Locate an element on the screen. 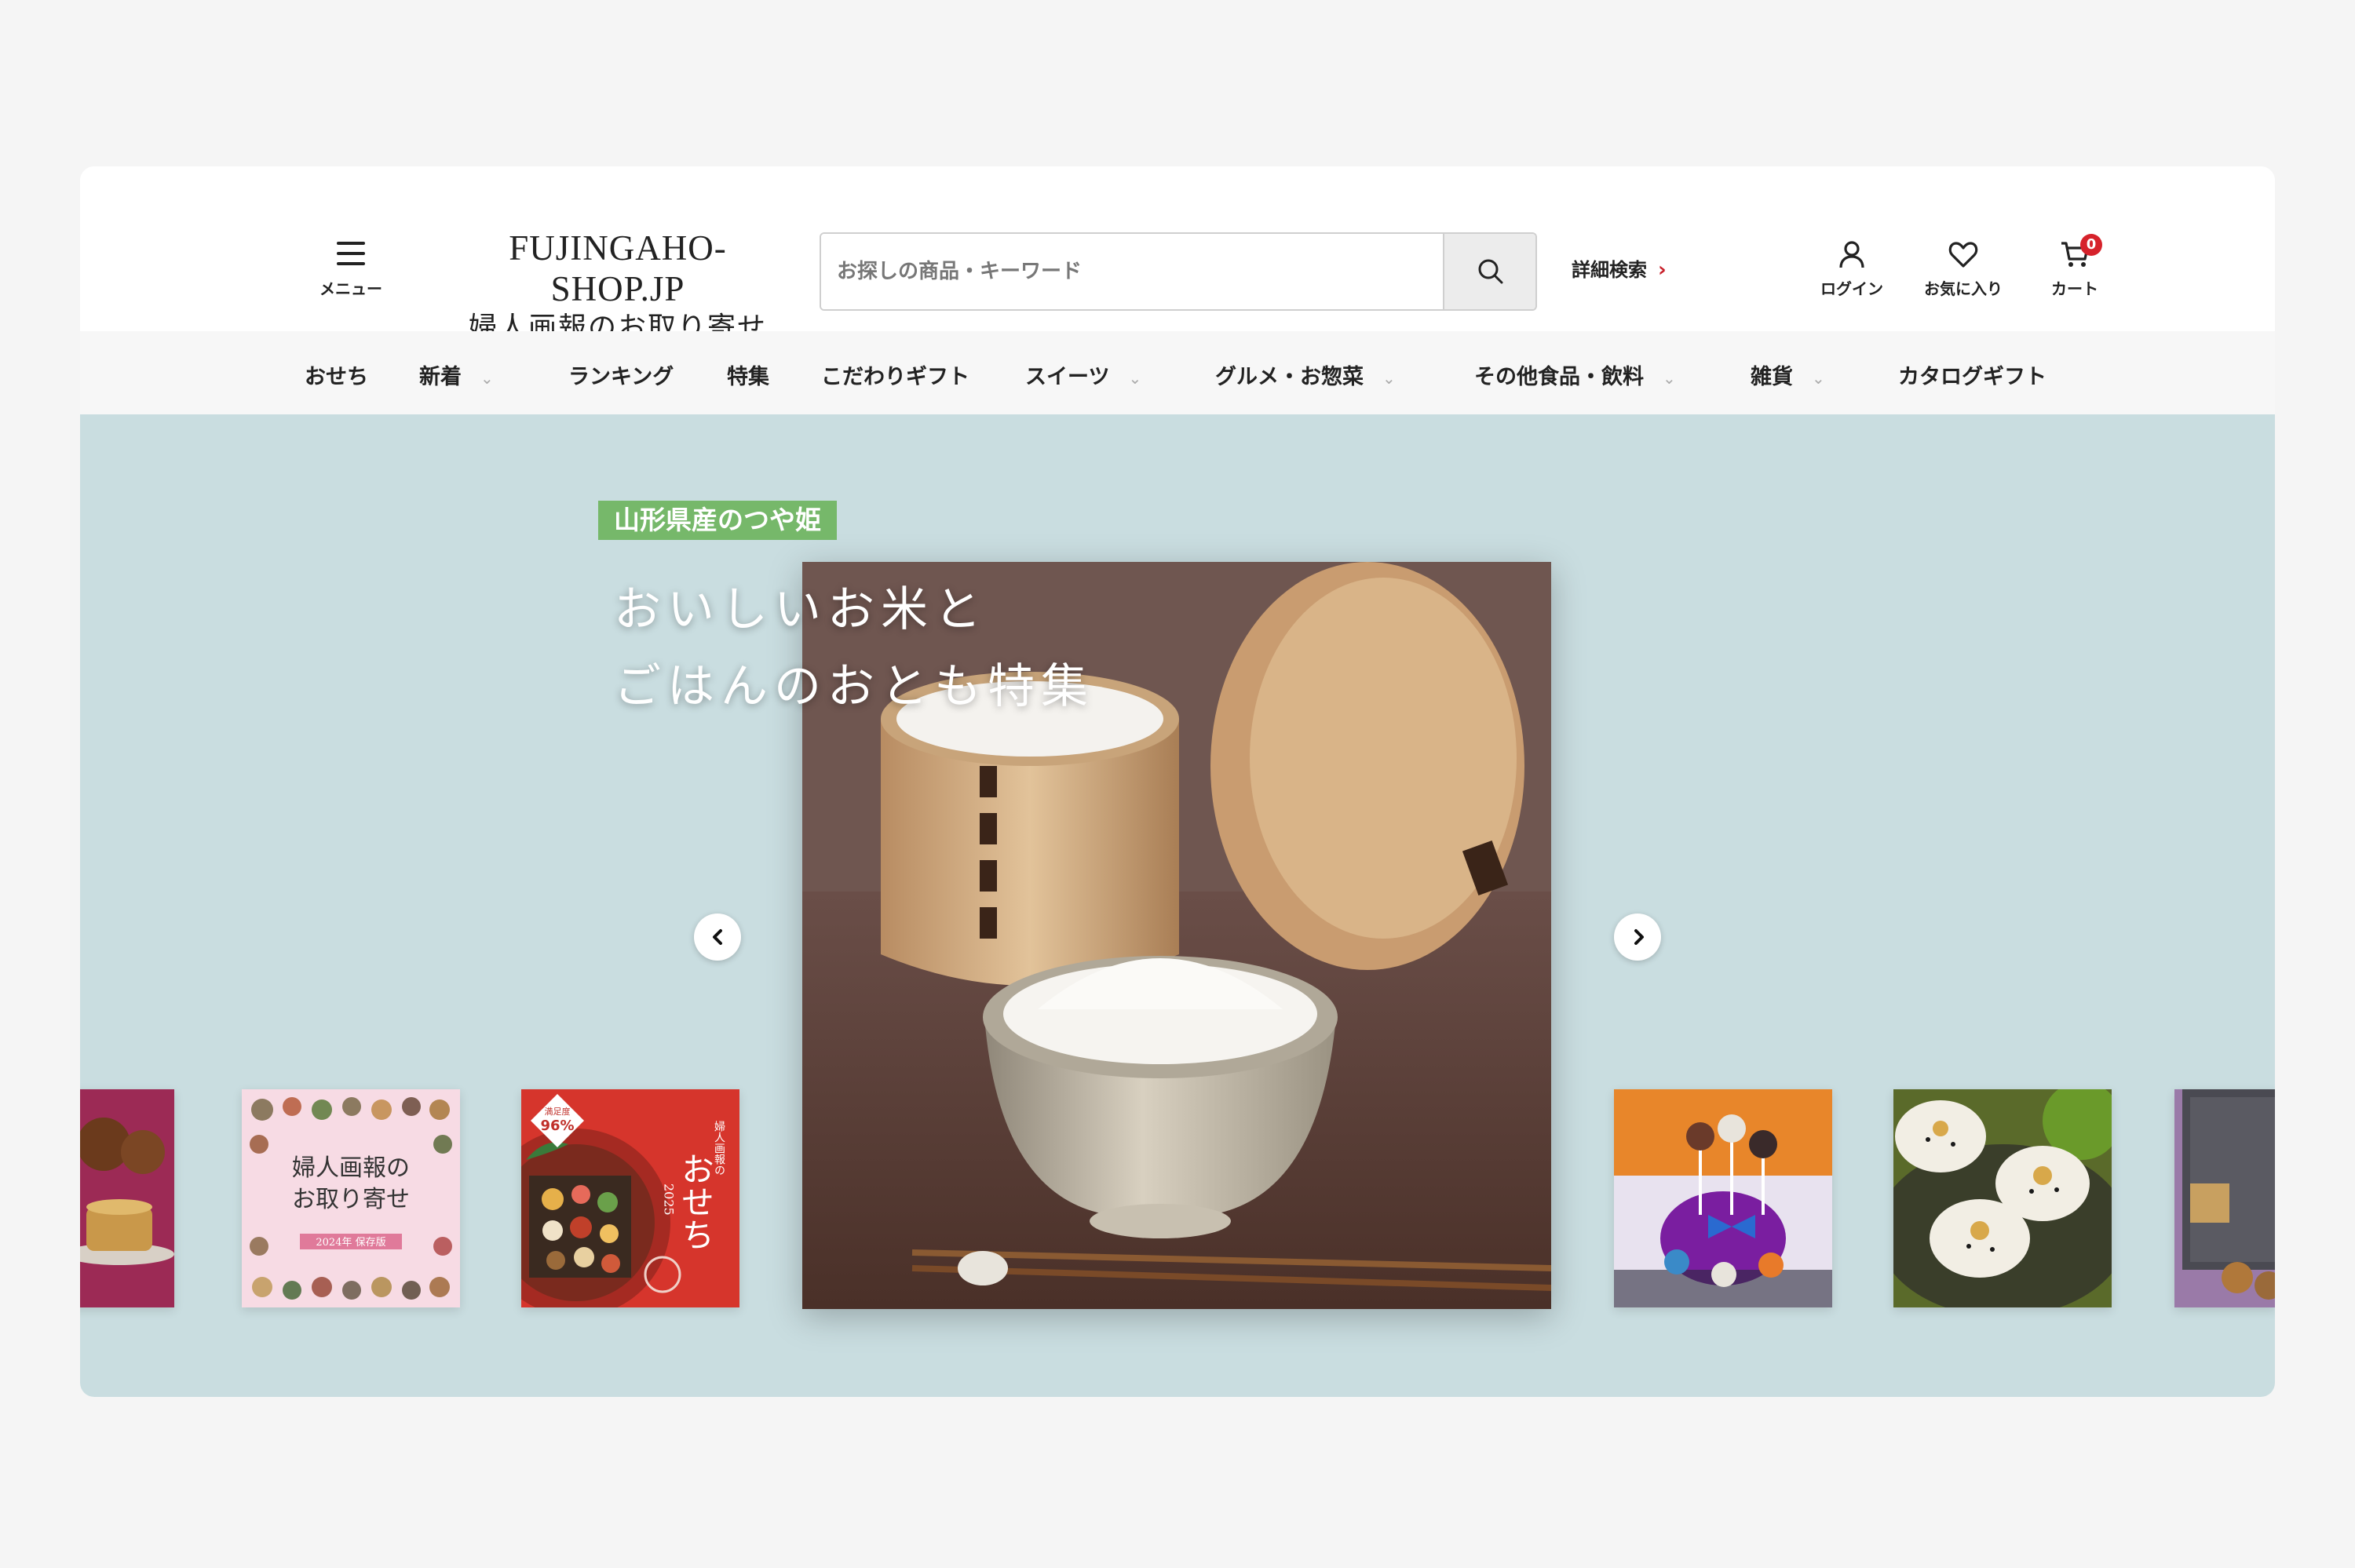  nav-item-ranking: ランキング is located at coordinates (621, 374).